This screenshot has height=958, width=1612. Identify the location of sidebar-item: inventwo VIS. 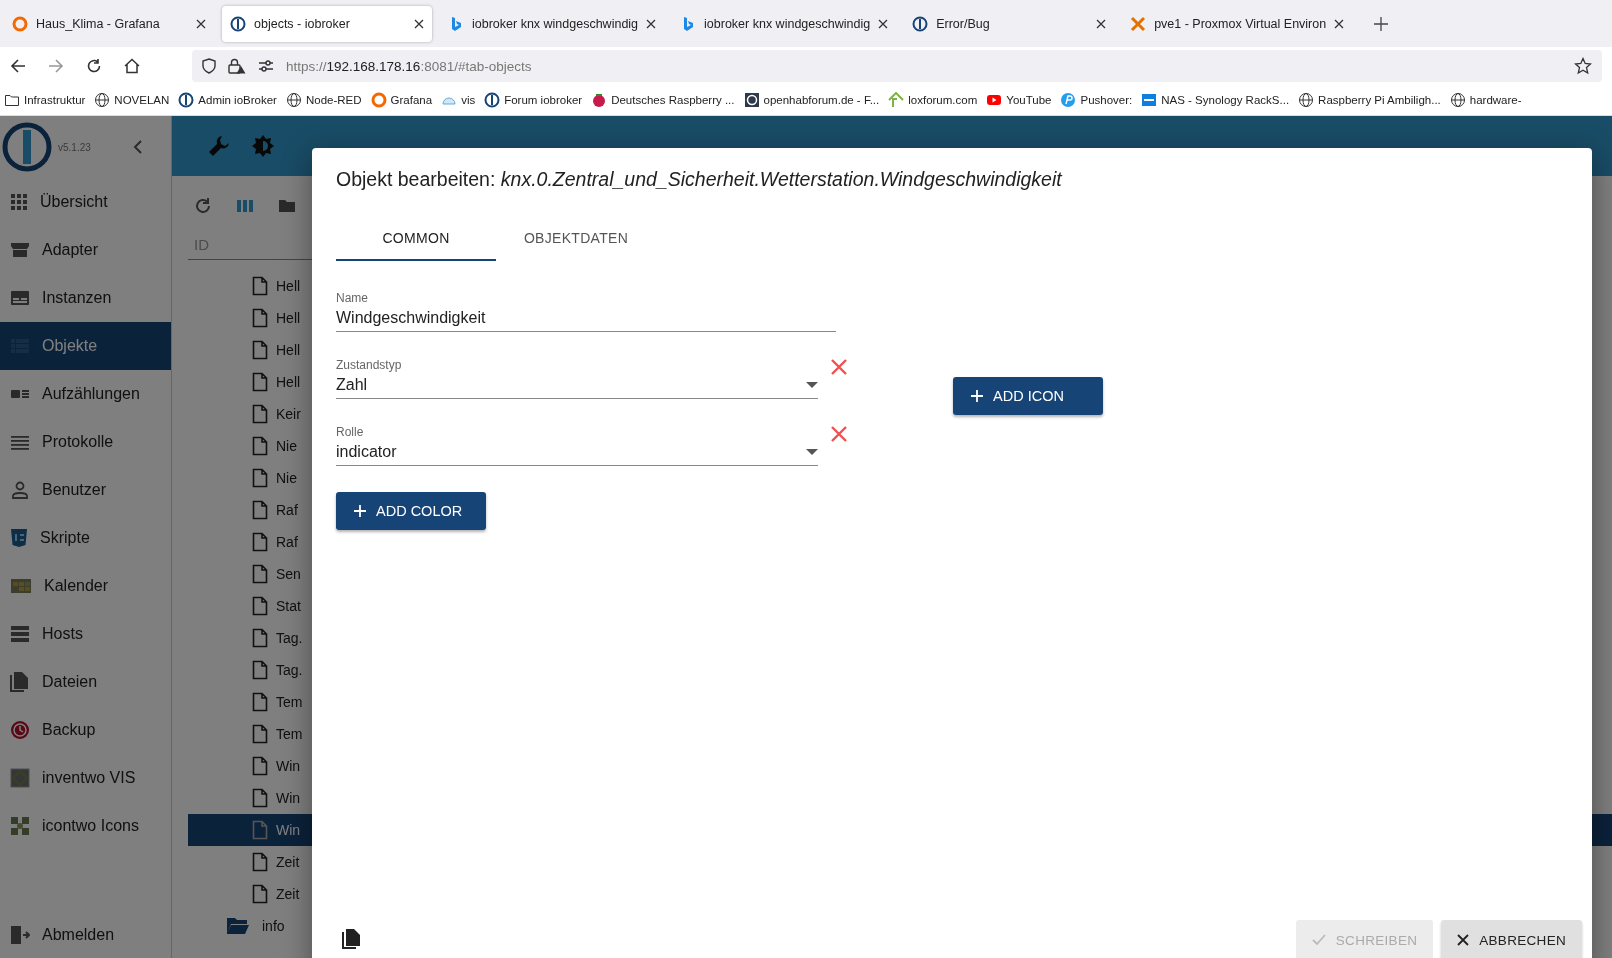
(85, 778).